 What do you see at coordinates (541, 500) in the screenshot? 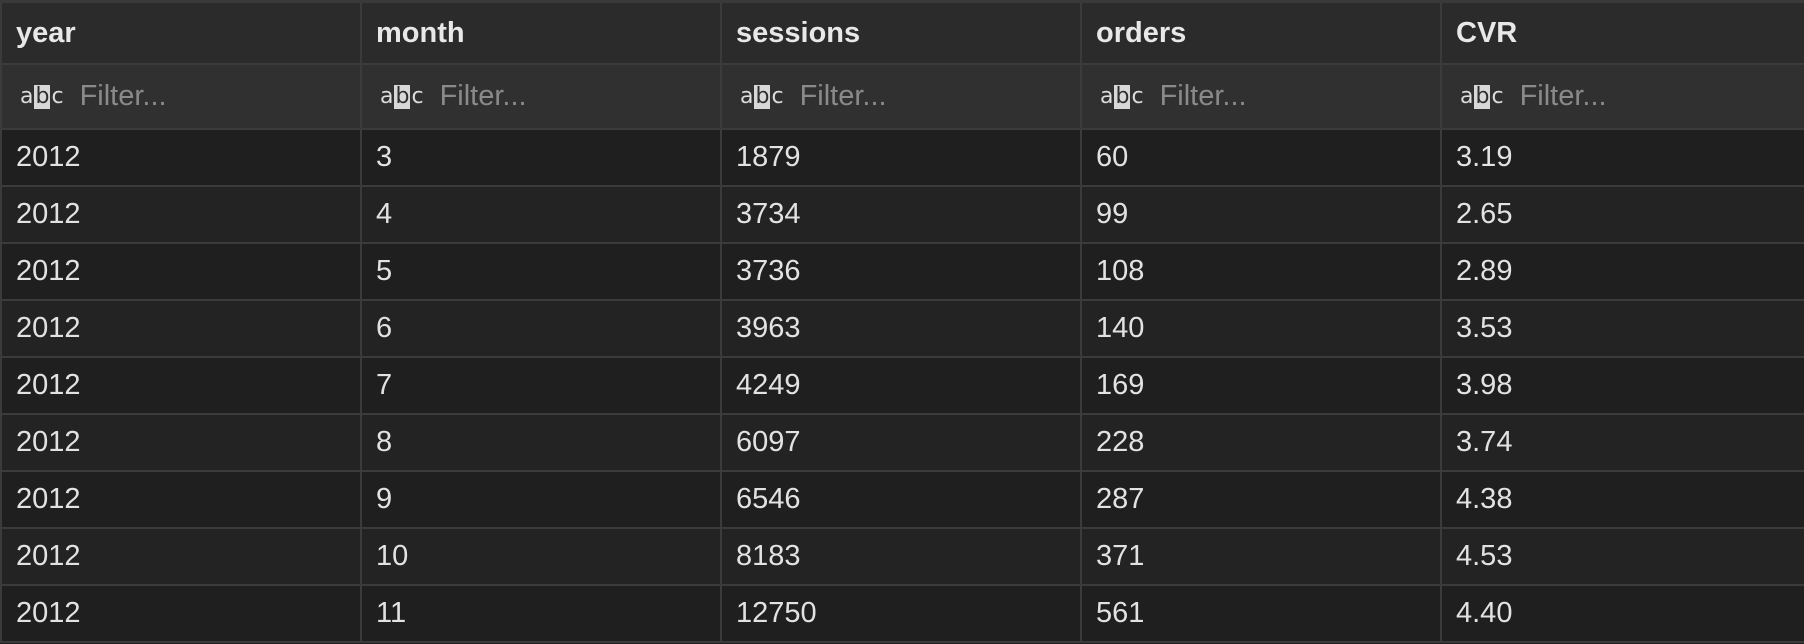
I see `cell-month: 9` at bounding box center [541, 500].